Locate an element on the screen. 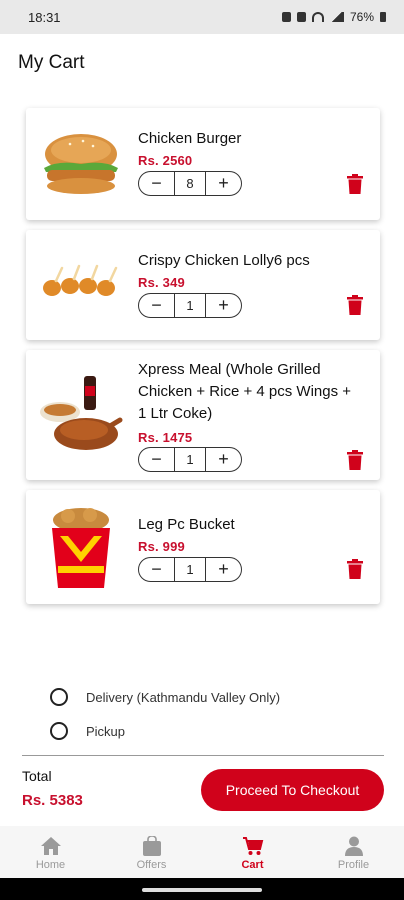 Image resolution: width=404 pixels, height=900 pixels. divider is located at coordinates (203, 755).